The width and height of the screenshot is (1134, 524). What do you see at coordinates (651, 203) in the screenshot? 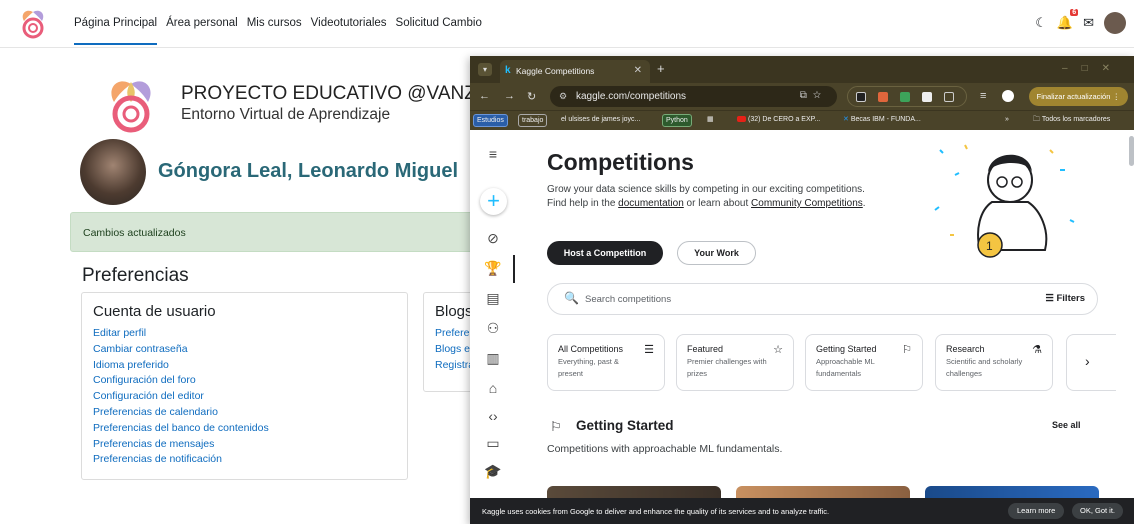
I see `documentation-link: documentation` at bounding box center [651, 203].